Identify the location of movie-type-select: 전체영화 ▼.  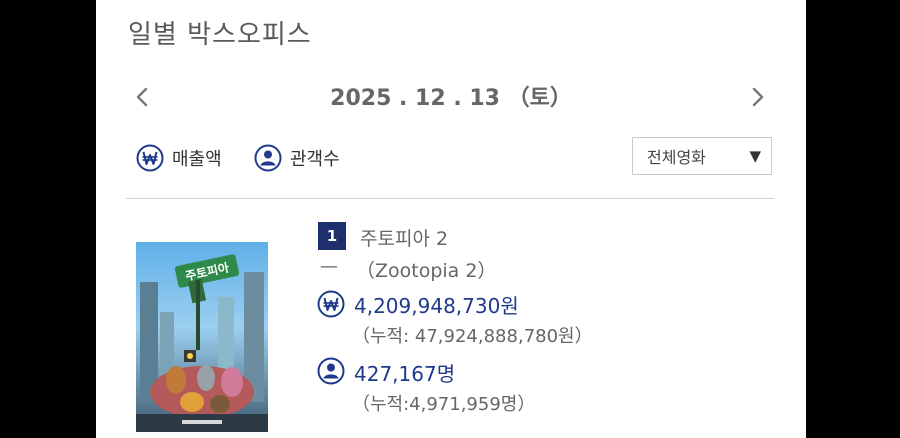
(702, 156).